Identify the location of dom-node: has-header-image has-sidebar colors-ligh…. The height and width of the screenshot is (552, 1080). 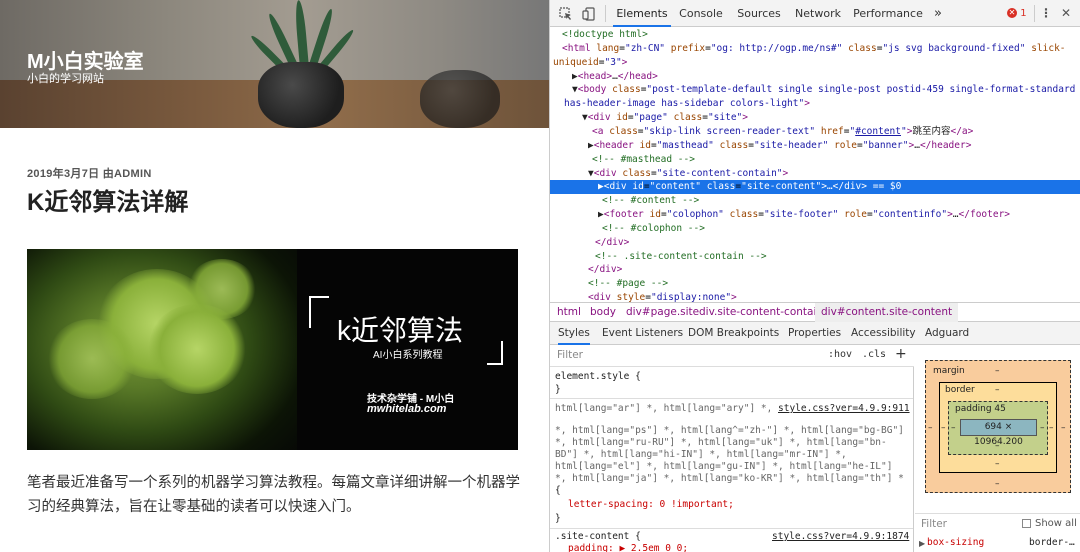
(687, 104).